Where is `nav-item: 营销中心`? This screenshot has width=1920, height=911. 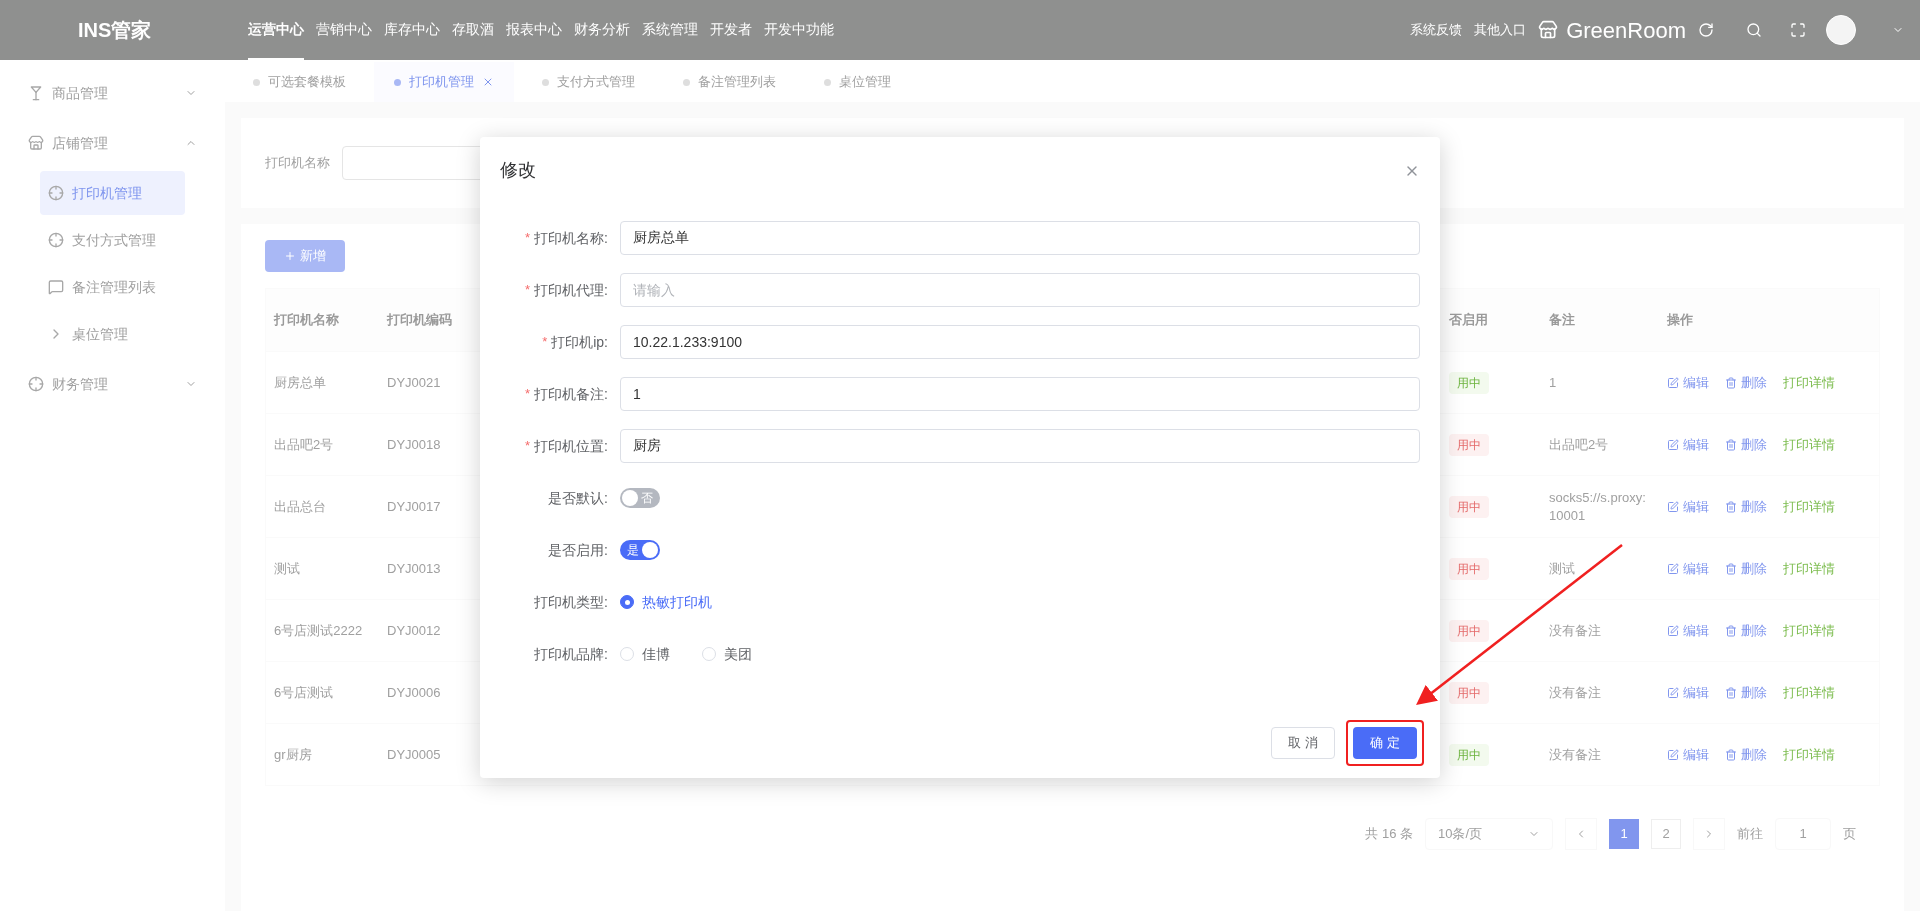
nav-item: 营销中心 is located at coordinates (344, 30).